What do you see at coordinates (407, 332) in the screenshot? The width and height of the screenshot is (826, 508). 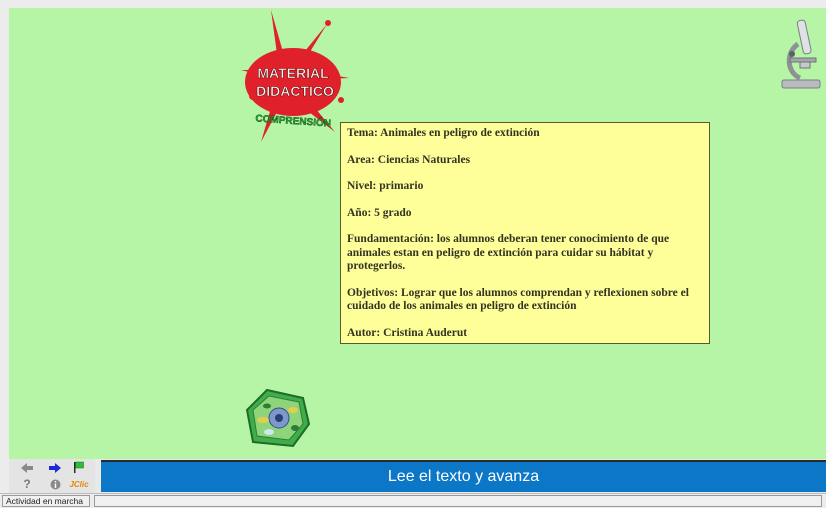 I see `info-autor: Autor: Cristina Auderut` at bounding box center [407, 332].